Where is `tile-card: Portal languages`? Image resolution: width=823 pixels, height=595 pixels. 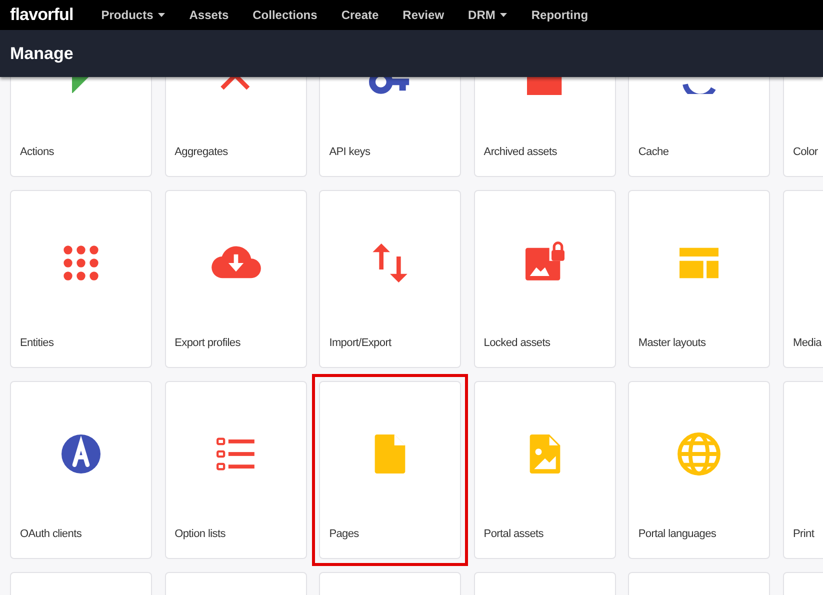
tile-card: Portal languages is located at coordinates (699, 470).